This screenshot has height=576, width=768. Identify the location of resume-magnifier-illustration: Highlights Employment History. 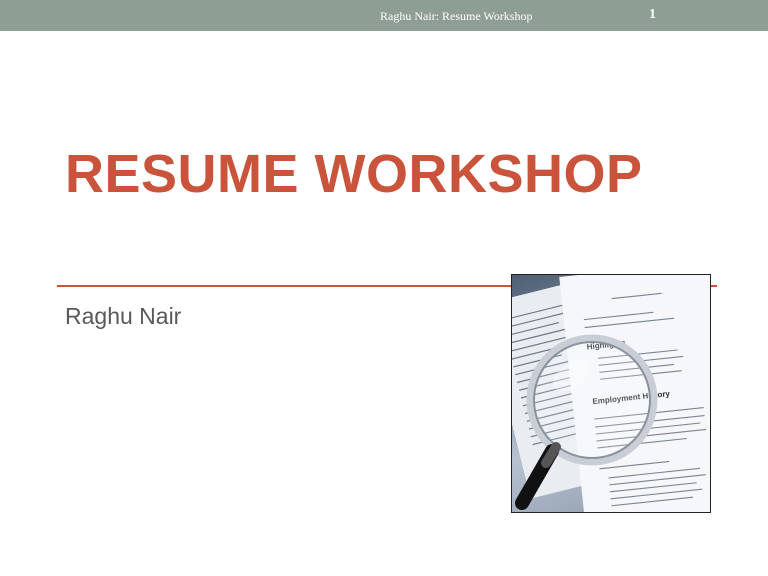
(611, 393).